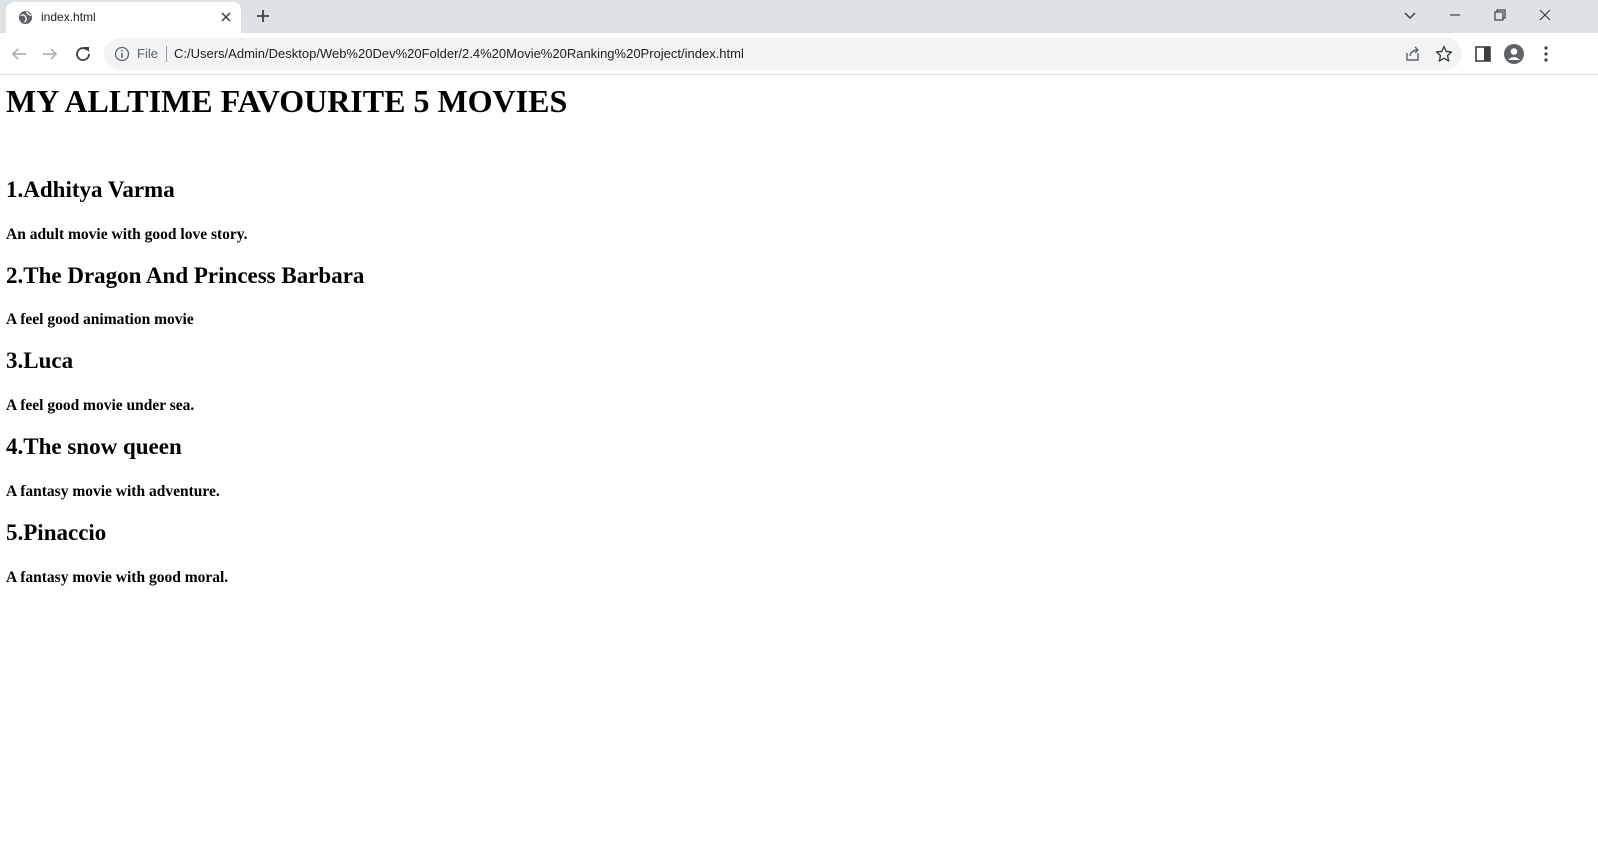 Image resolution: width=1598 pixels, height=859 pixels. What do you see at coordinates (19, 54) in the screenshot?
I see `back-arrow-icon` at bounding box center [19, 54].